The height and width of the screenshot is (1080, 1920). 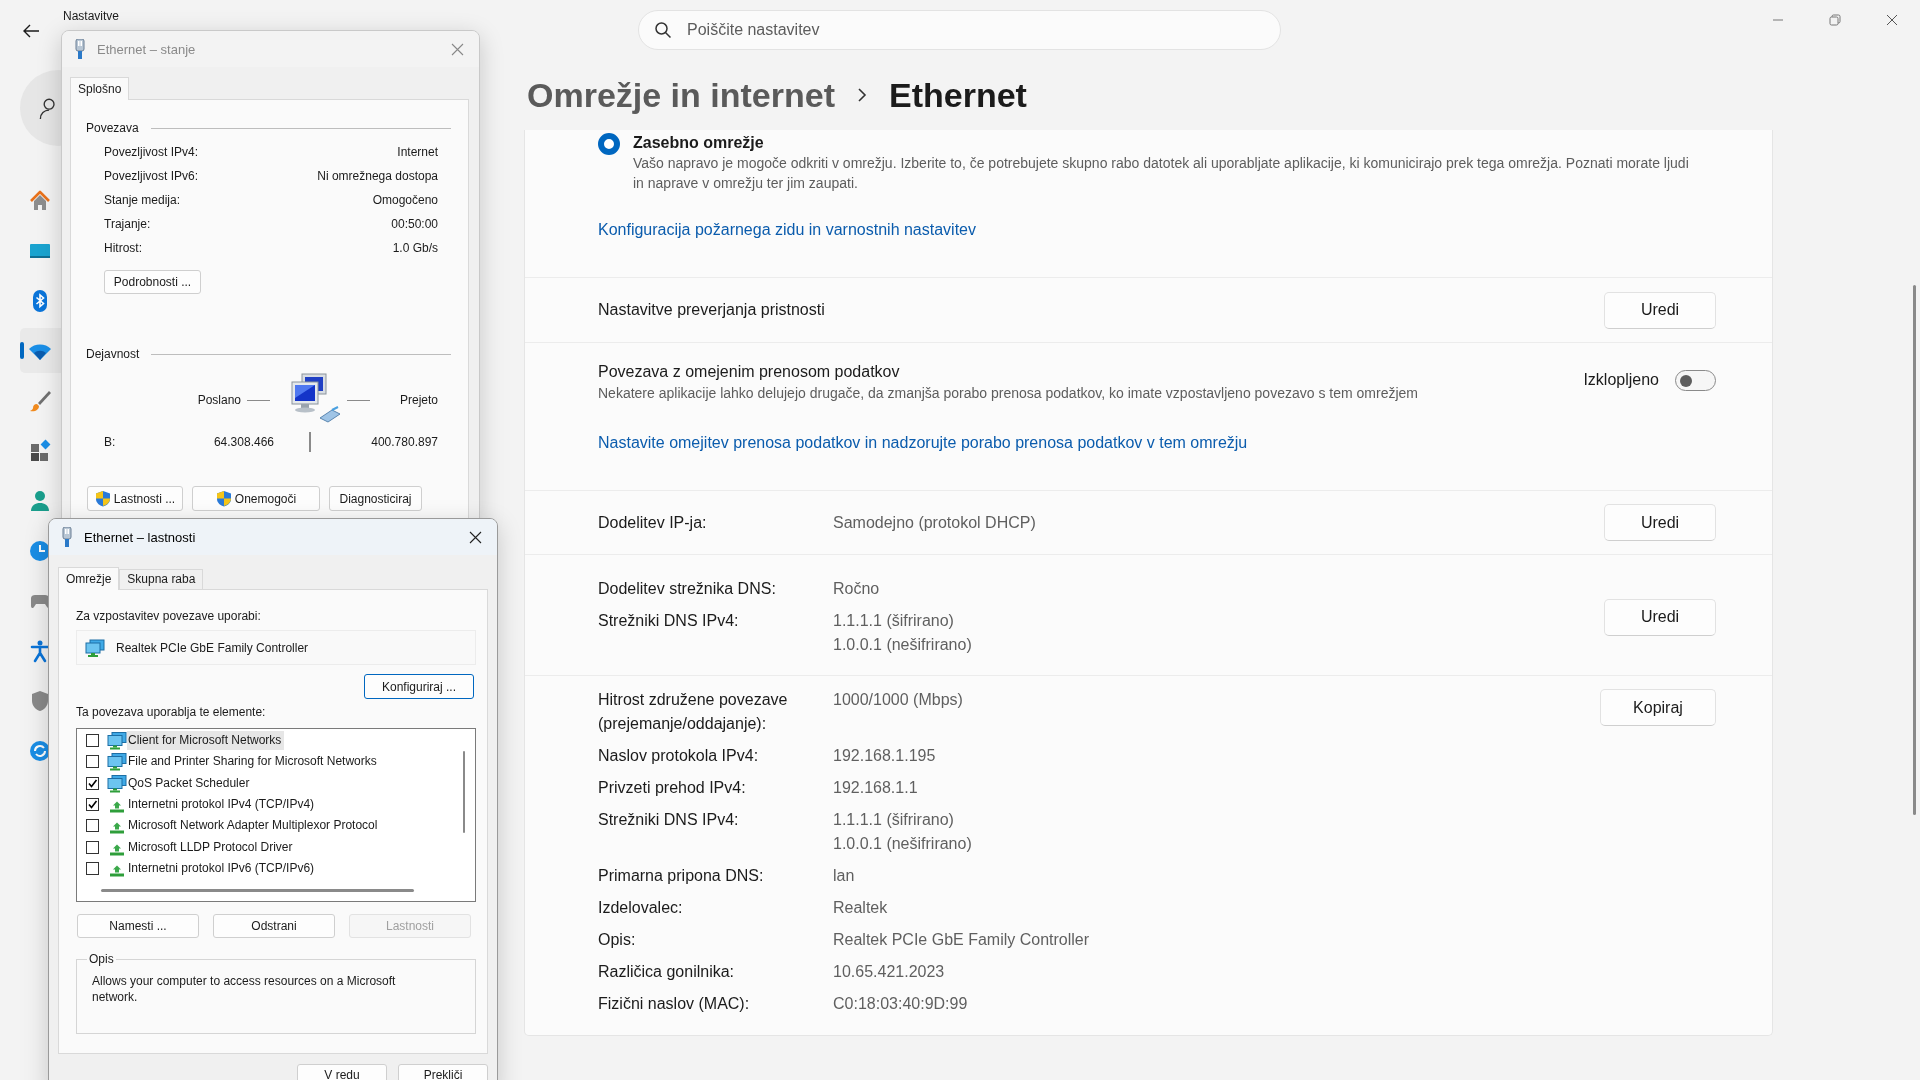 I want to click on setting-description: Nekatere aplikacije lahko delujejo drugače, da zmanjša porabo prenosa podatkov, ko imate vzpostavljeno povezavo s tem omrežjem, so click(x=1008, y=393).